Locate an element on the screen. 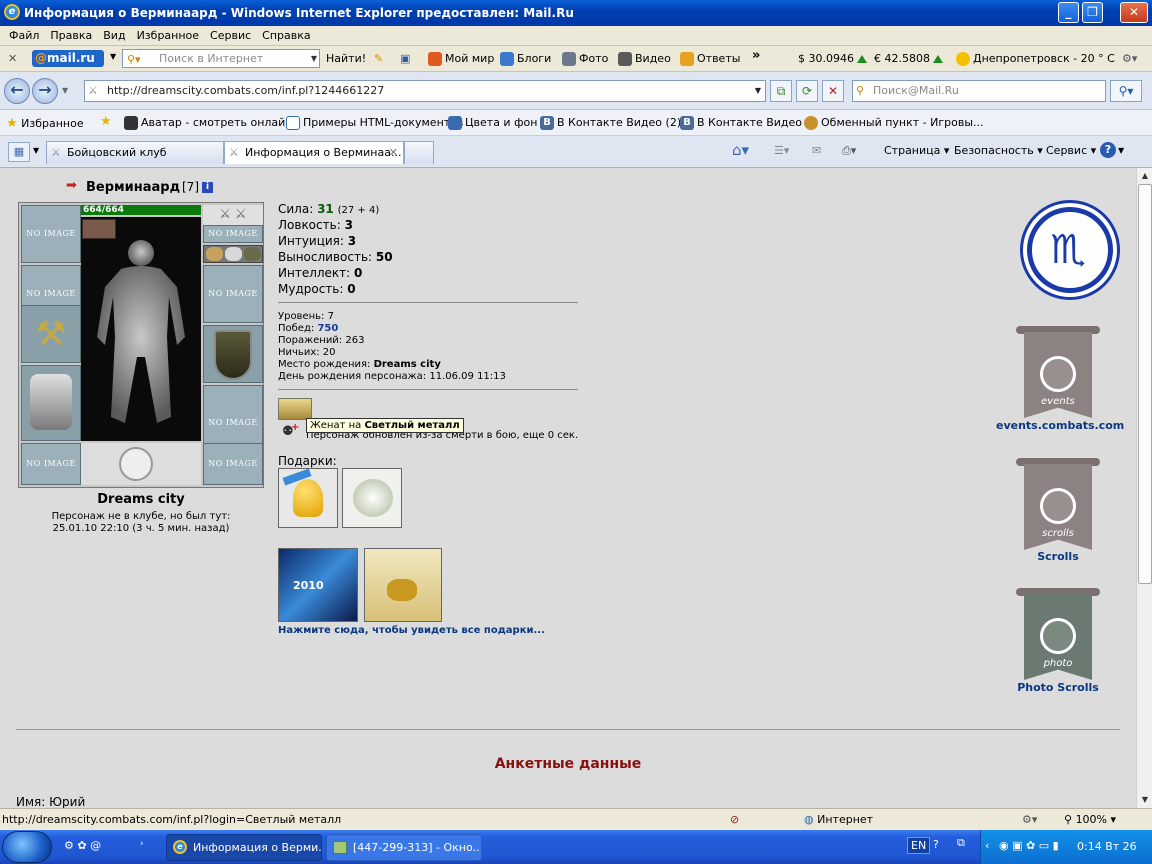 Image resolution: width=1152 pixels, height=864 pixels. forward-button: → is located at coordinates (45, 91).